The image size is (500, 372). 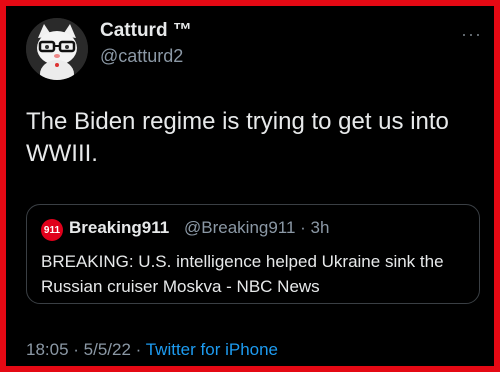 I want to click on author-name: Catturd ™, so click(x=146, y=31).